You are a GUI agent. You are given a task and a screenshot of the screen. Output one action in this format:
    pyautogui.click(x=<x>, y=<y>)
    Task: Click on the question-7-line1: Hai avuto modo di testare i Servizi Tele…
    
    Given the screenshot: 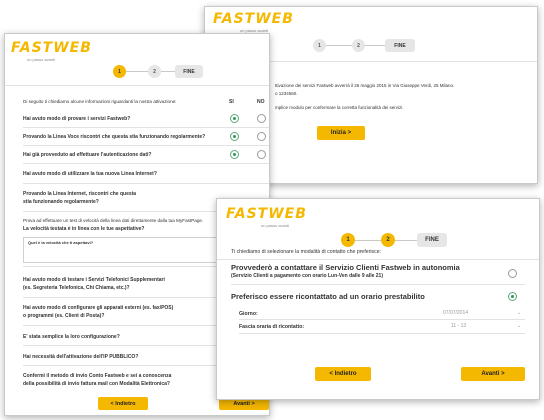 What is the action you would take?
    pyautogui.click(x=94, y=280)
    